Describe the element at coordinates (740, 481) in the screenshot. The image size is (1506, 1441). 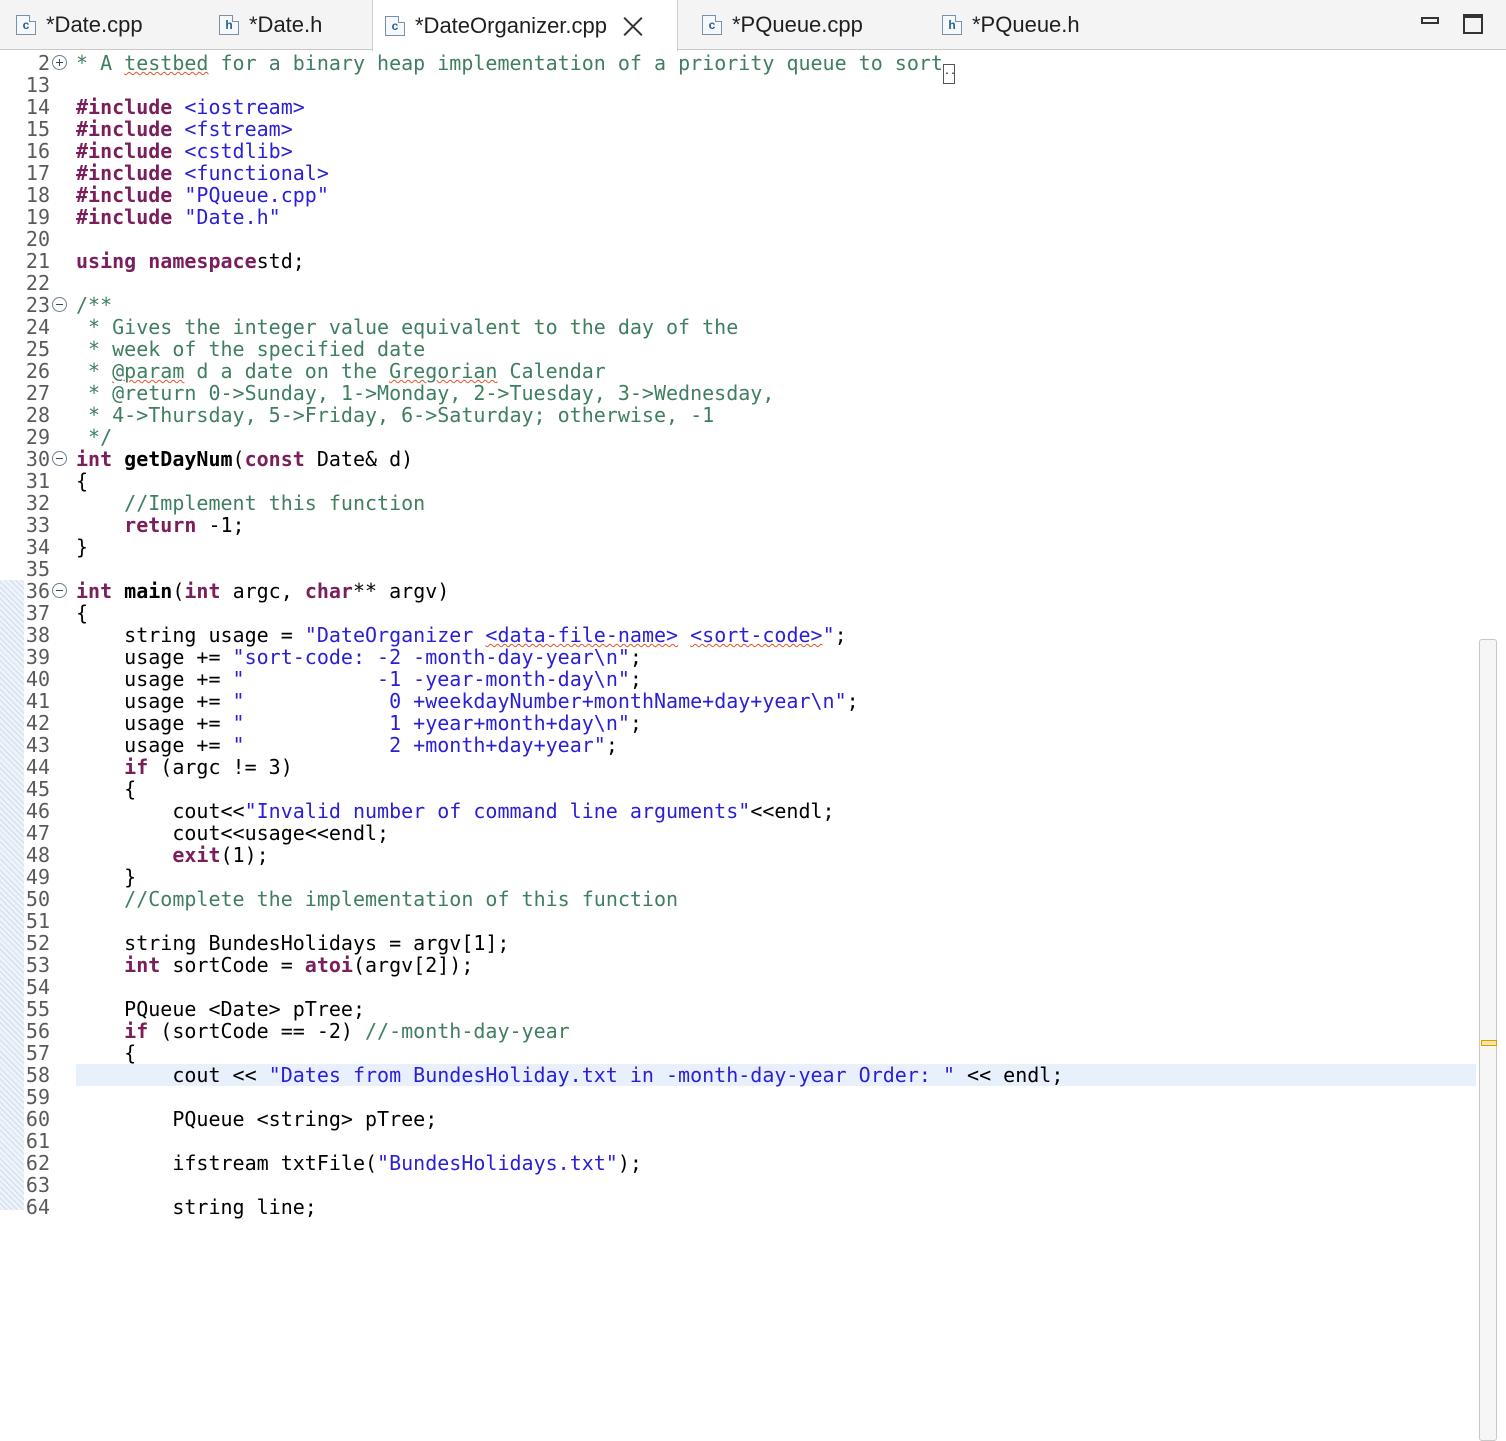
I see `code-line: 31 {` at that location.